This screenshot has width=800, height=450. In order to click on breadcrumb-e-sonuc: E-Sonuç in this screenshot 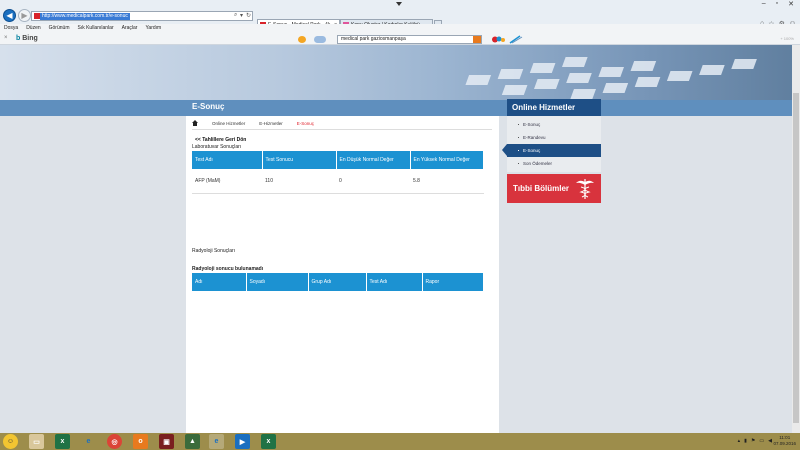, I will do `click(305, 123)`.